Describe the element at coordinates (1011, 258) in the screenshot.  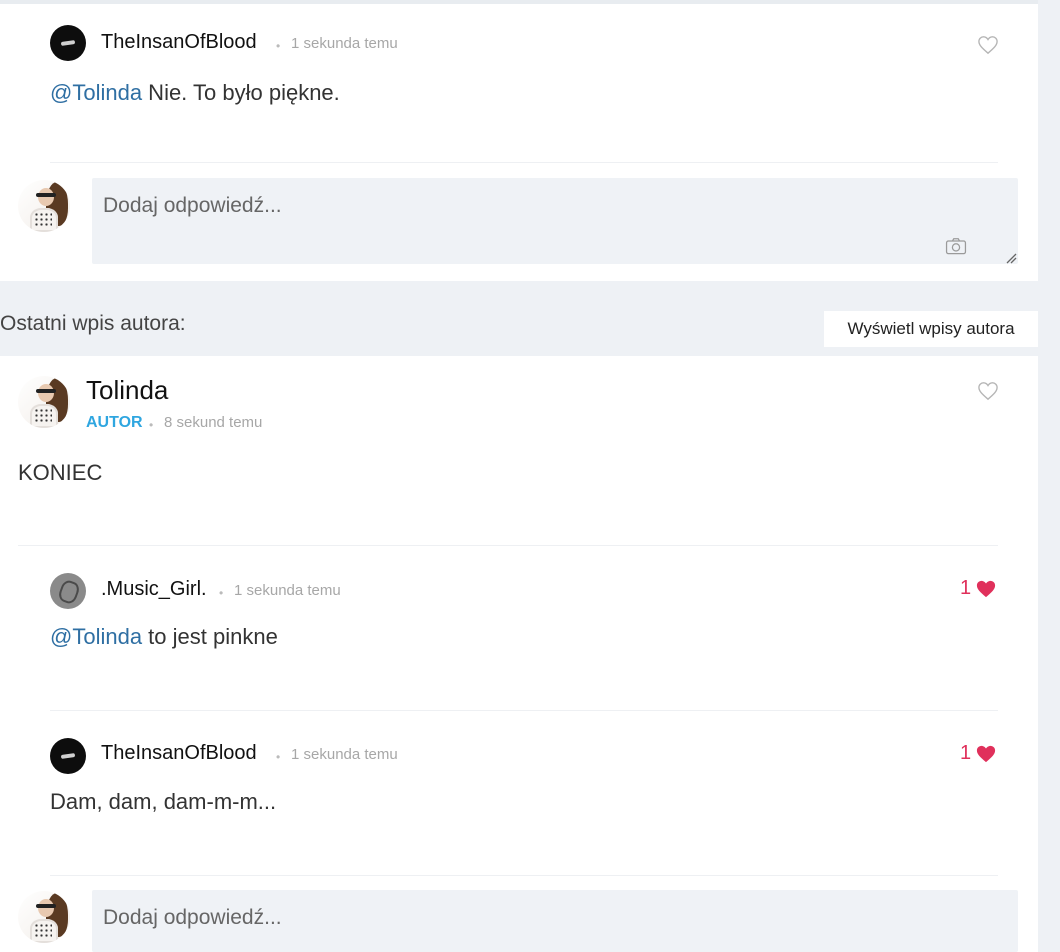
I see `resize-handle-icon` at that location.